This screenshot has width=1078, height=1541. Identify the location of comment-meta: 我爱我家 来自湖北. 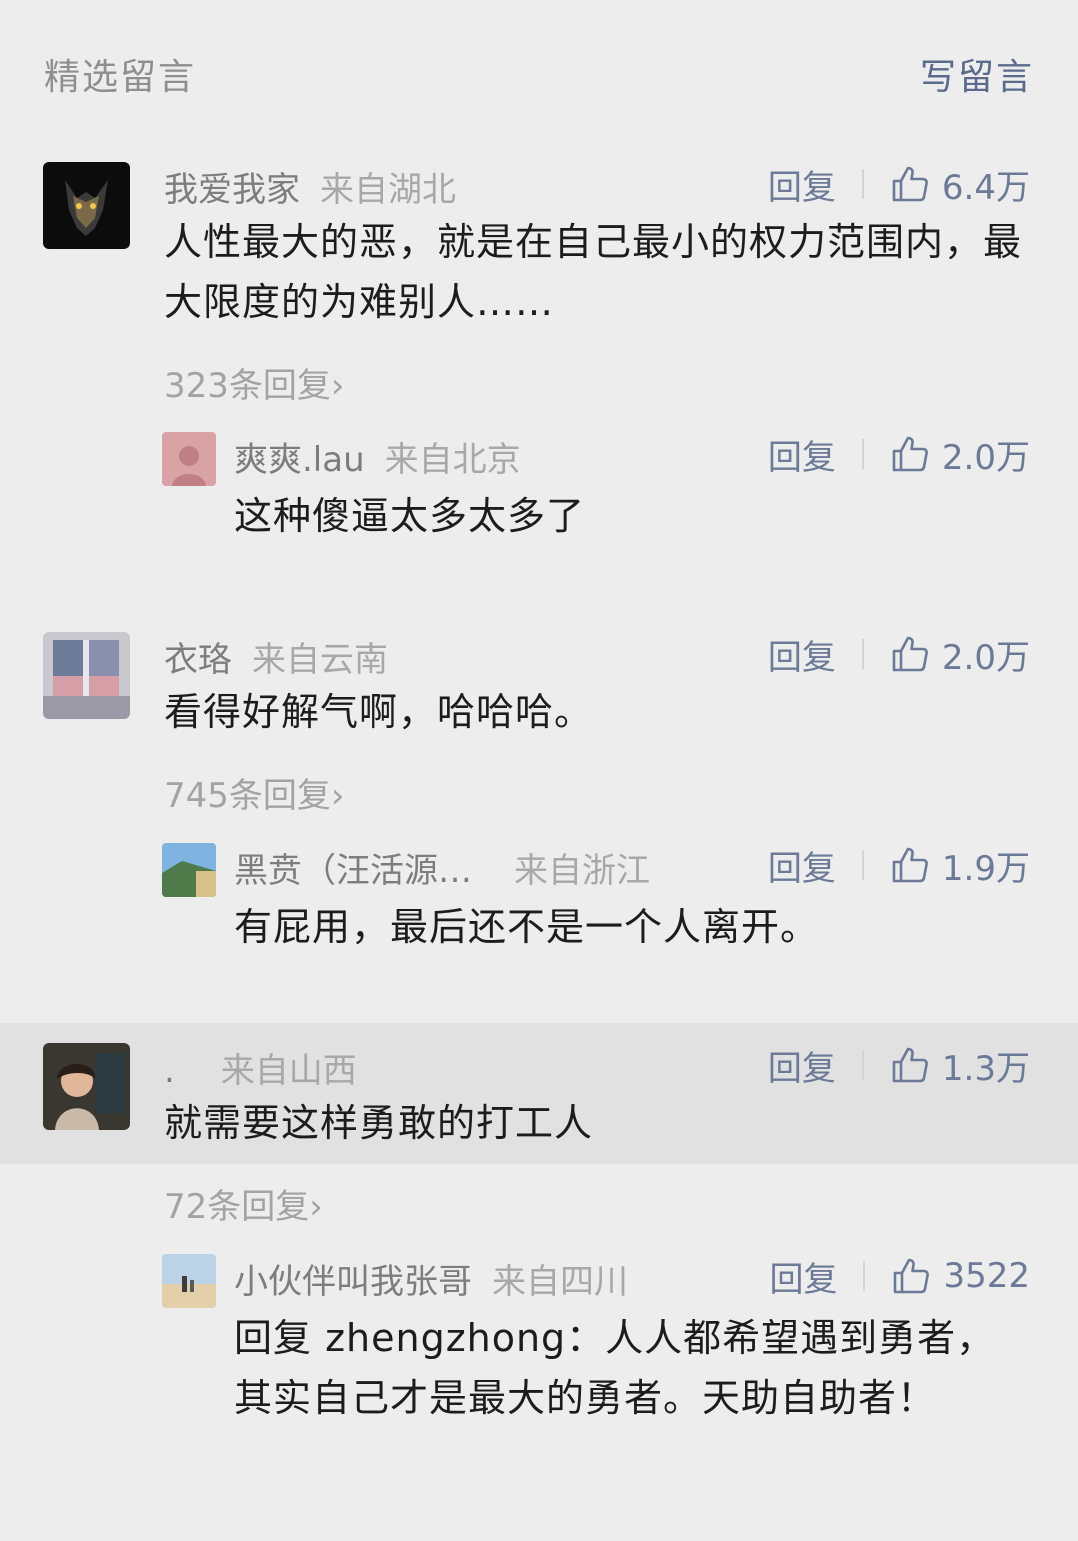
(310, 186).